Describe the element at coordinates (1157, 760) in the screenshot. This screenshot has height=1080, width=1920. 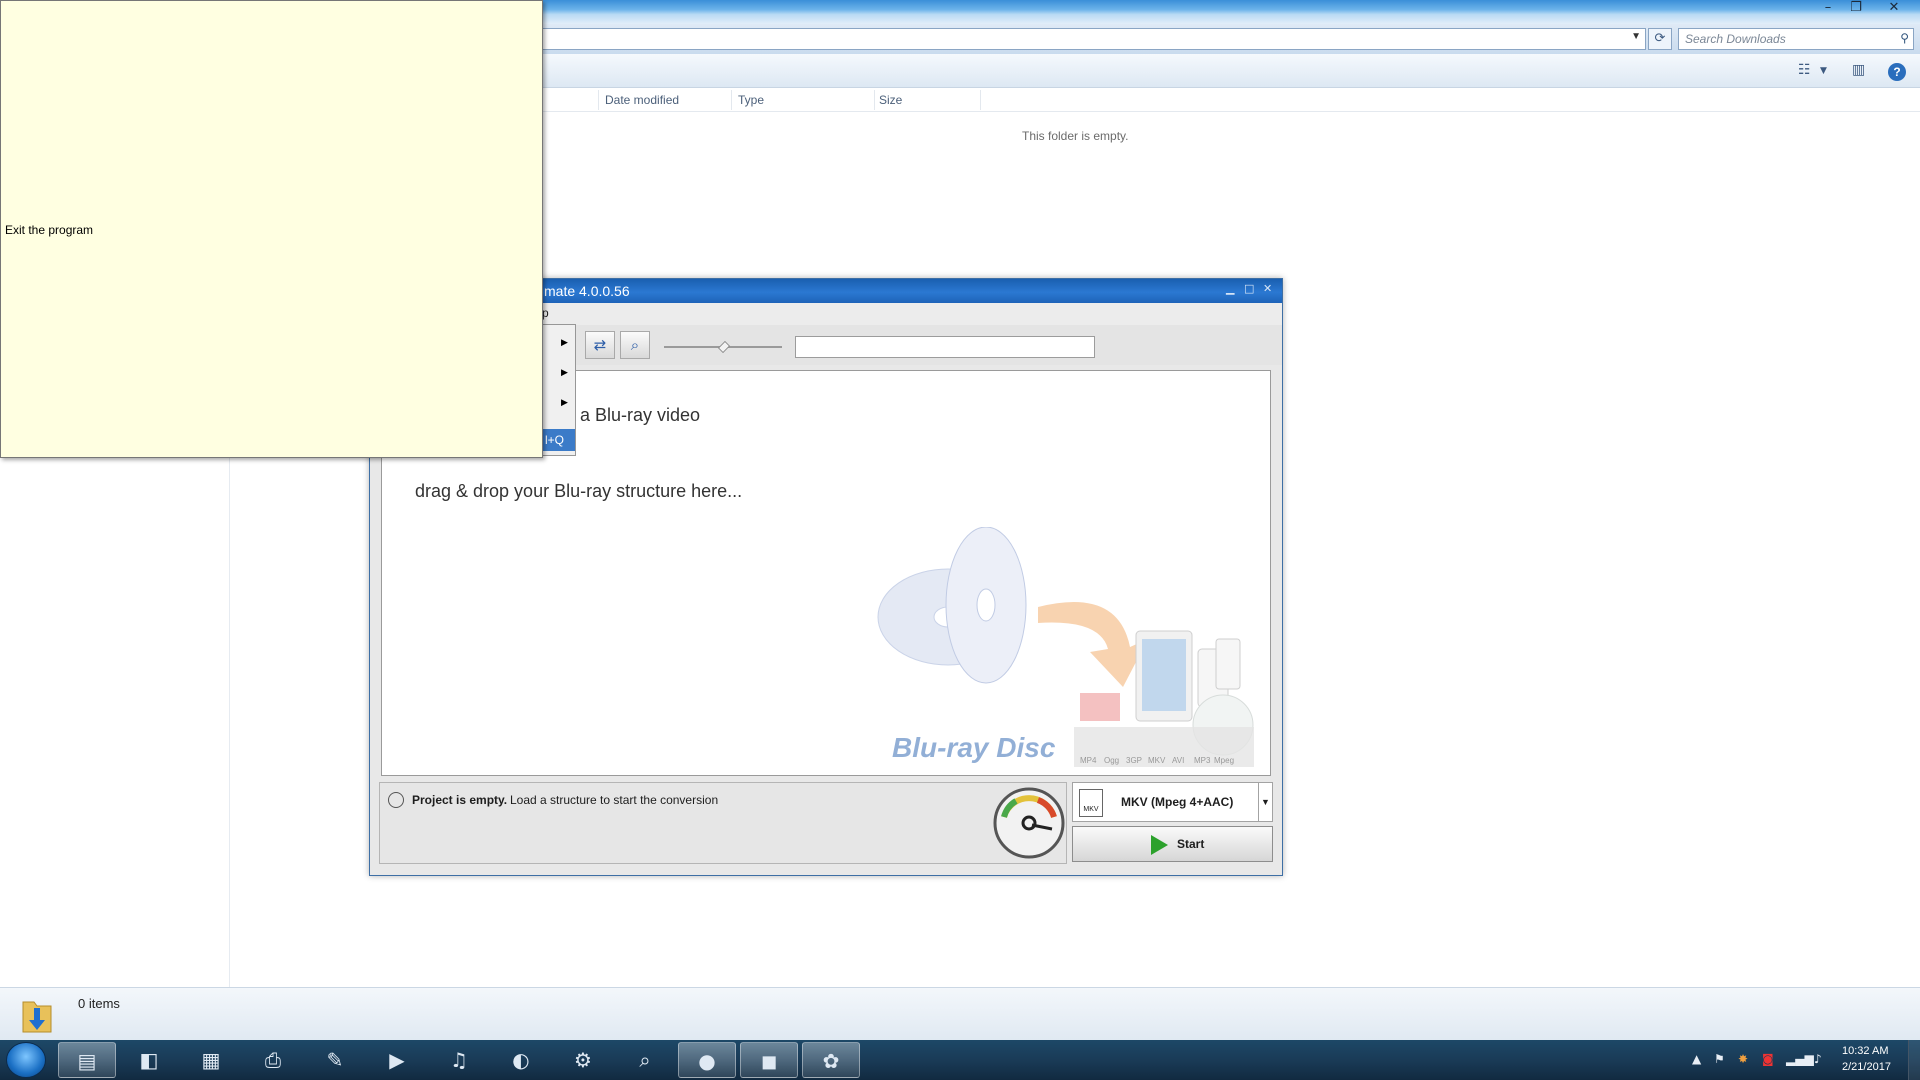
I see `format-badge: MKV` at that location.